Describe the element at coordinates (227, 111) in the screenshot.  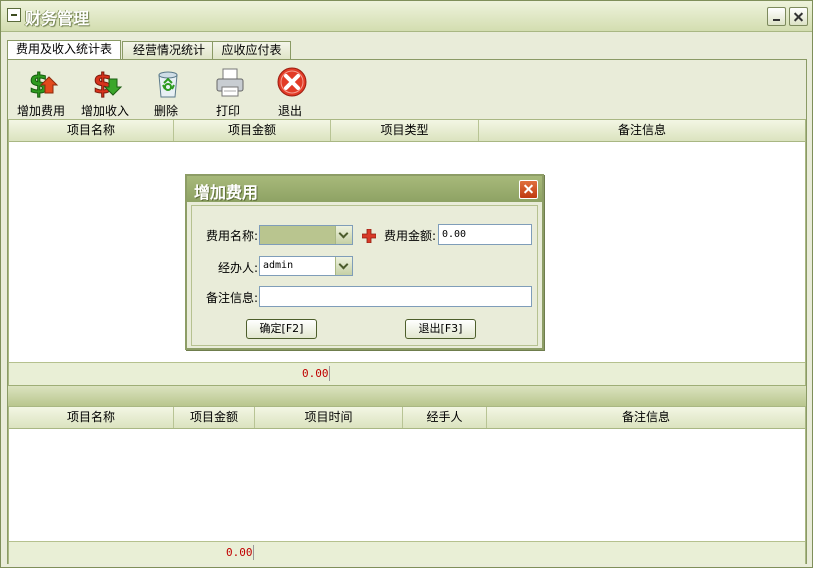
I see `print-label: 打印` at that location.